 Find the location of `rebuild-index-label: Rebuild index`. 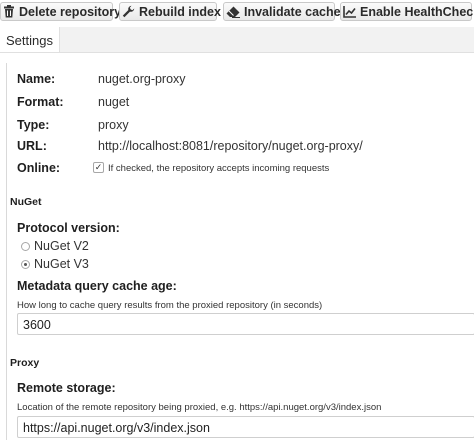

rebuild-index-label: Rebuild index is located at coordinates (180, 11).